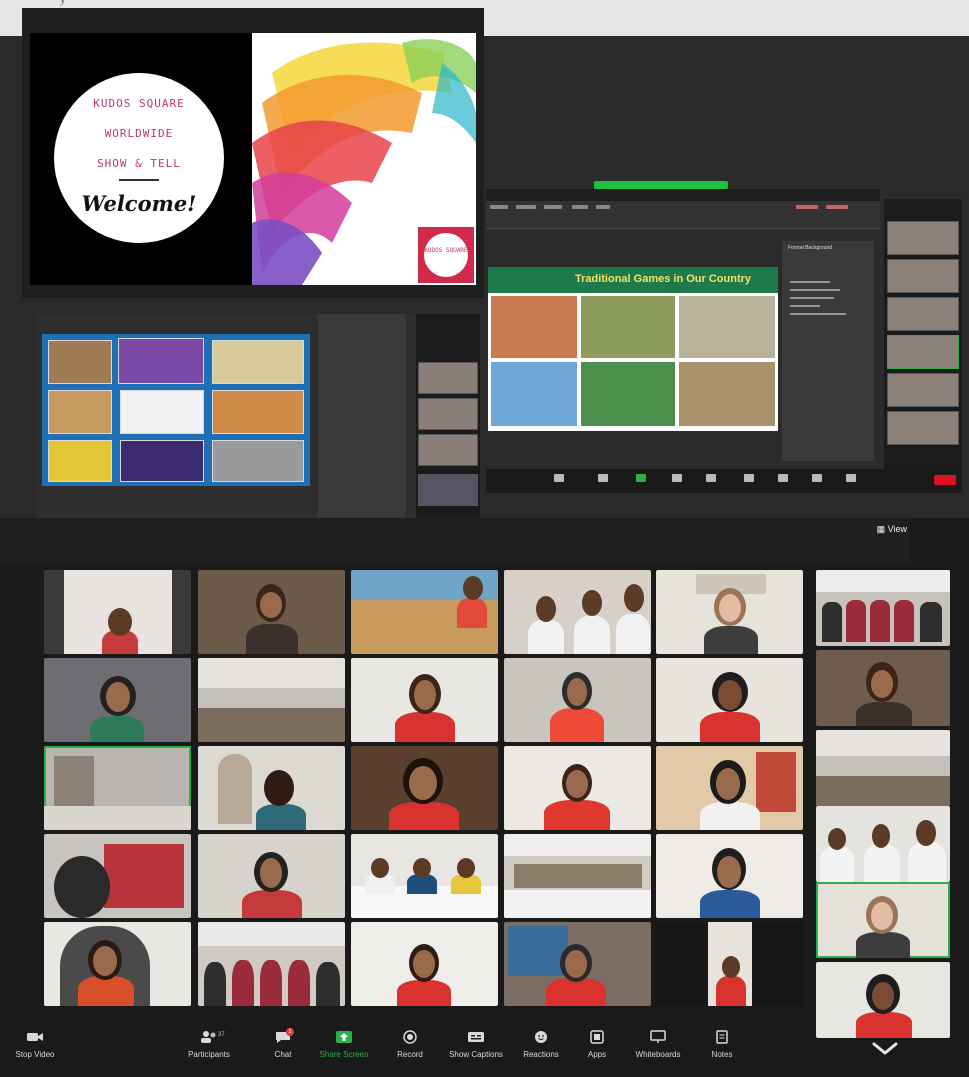 This screenshot has width=969, height=1077. Describe the element at coordinates (683, 215) in the screenshot. I see `ppt-ribbon` at that location.